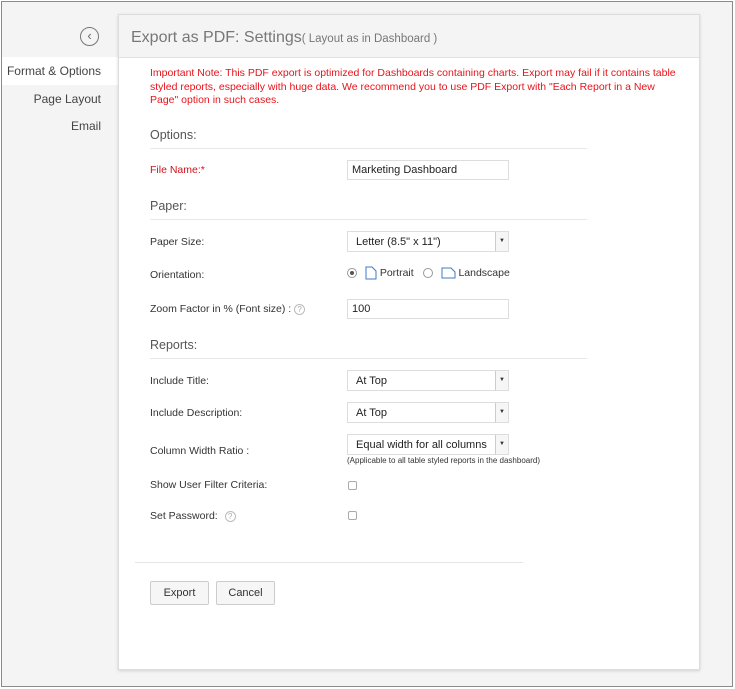  What do you see at coordinates (428, 241) in the screenshot?
I see `paper-size-select: Letter (8.5" x 11") ▼` at bounding box center [428, 241].